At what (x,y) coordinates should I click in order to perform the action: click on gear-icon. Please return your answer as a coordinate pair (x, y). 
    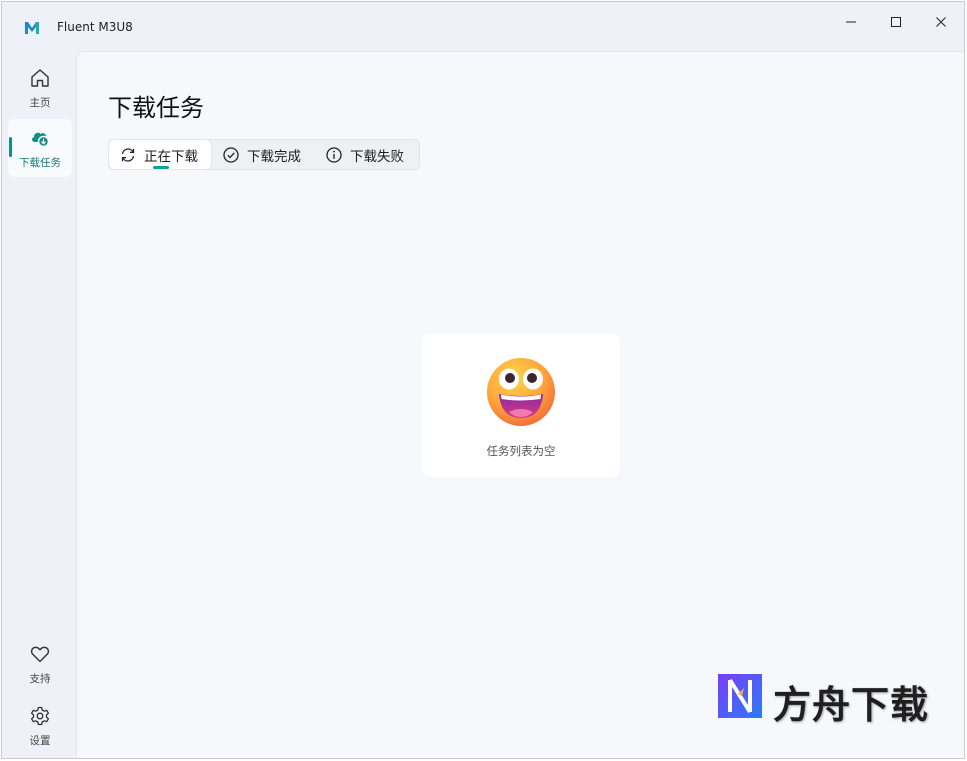
    Looking at the image, I should click on (40, 716).